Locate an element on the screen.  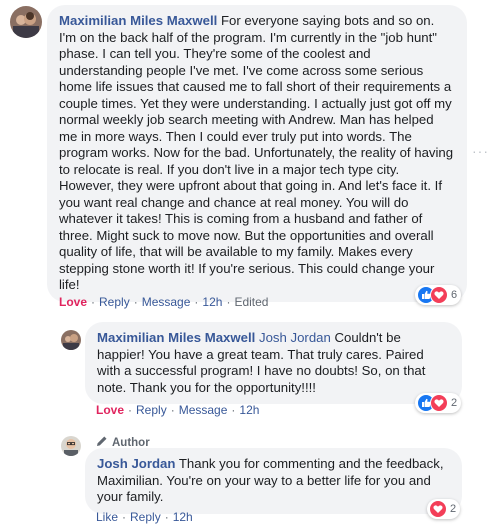
like-link: Like is located at coordinates (107, 517).